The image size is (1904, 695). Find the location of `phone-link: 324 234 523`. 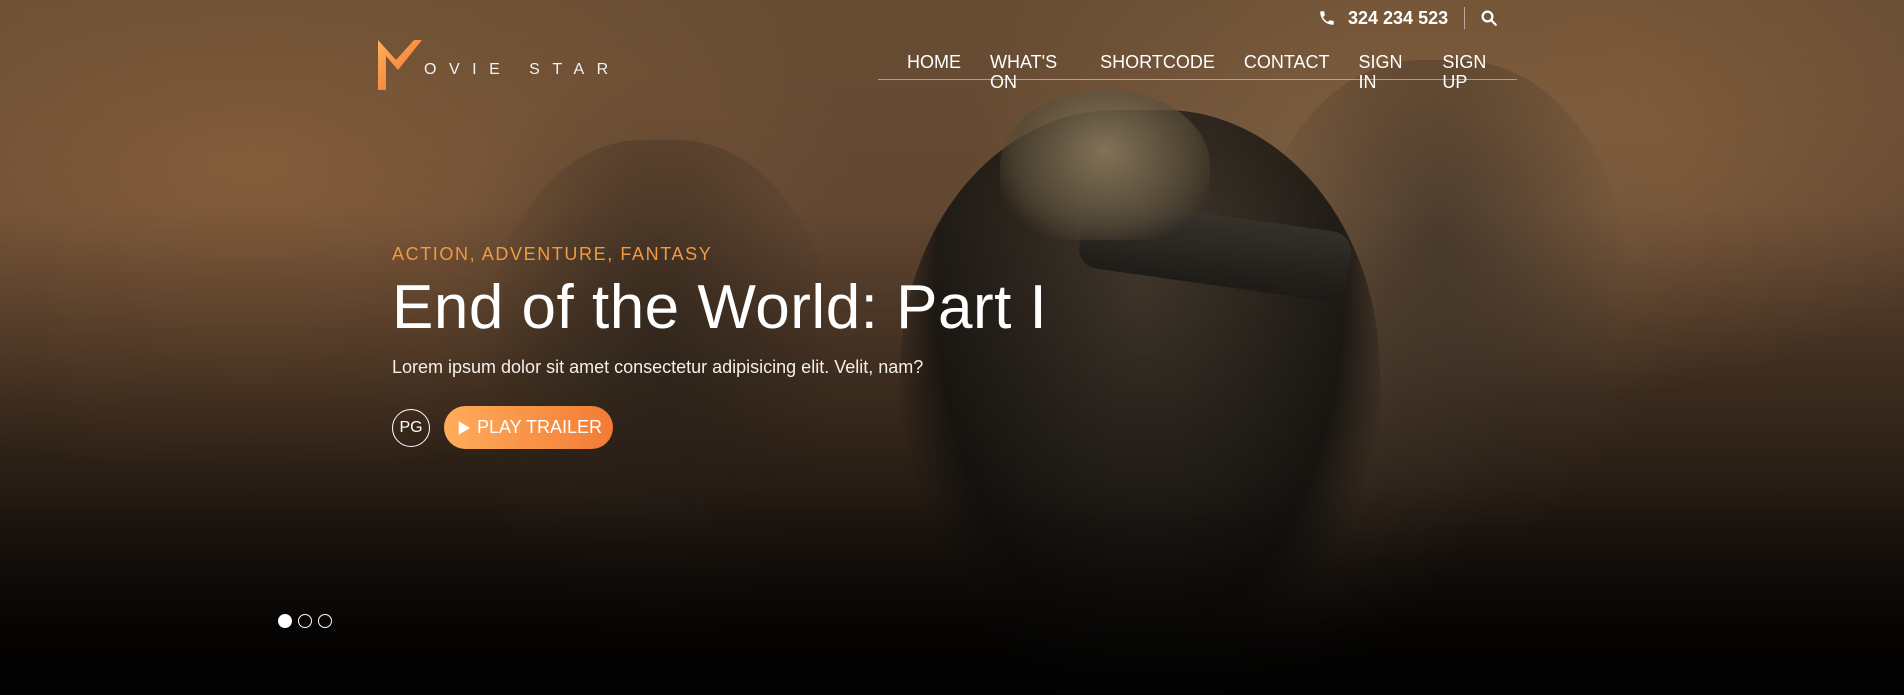

phone-link: 324 234 523 is located at coordinates (1383, 18).